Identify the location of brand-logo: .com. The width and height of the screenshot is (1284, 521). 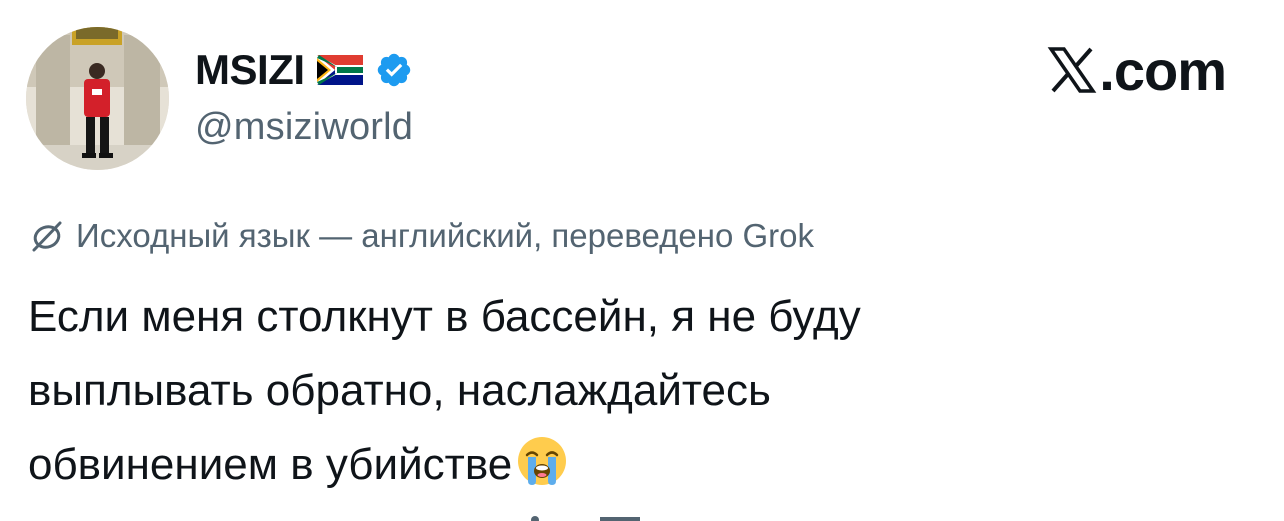
(1137, 70).